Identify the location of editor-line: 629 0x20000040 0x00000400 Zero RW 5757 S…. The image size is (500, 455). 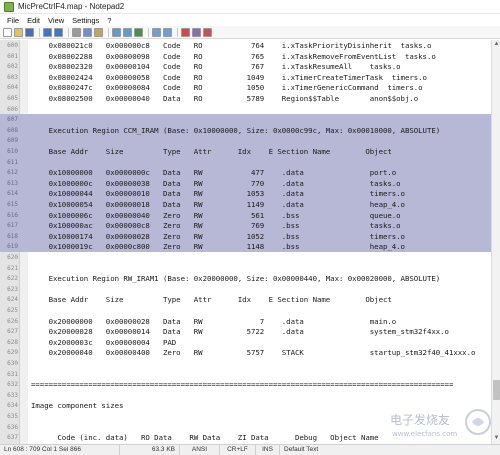
(245, 352).